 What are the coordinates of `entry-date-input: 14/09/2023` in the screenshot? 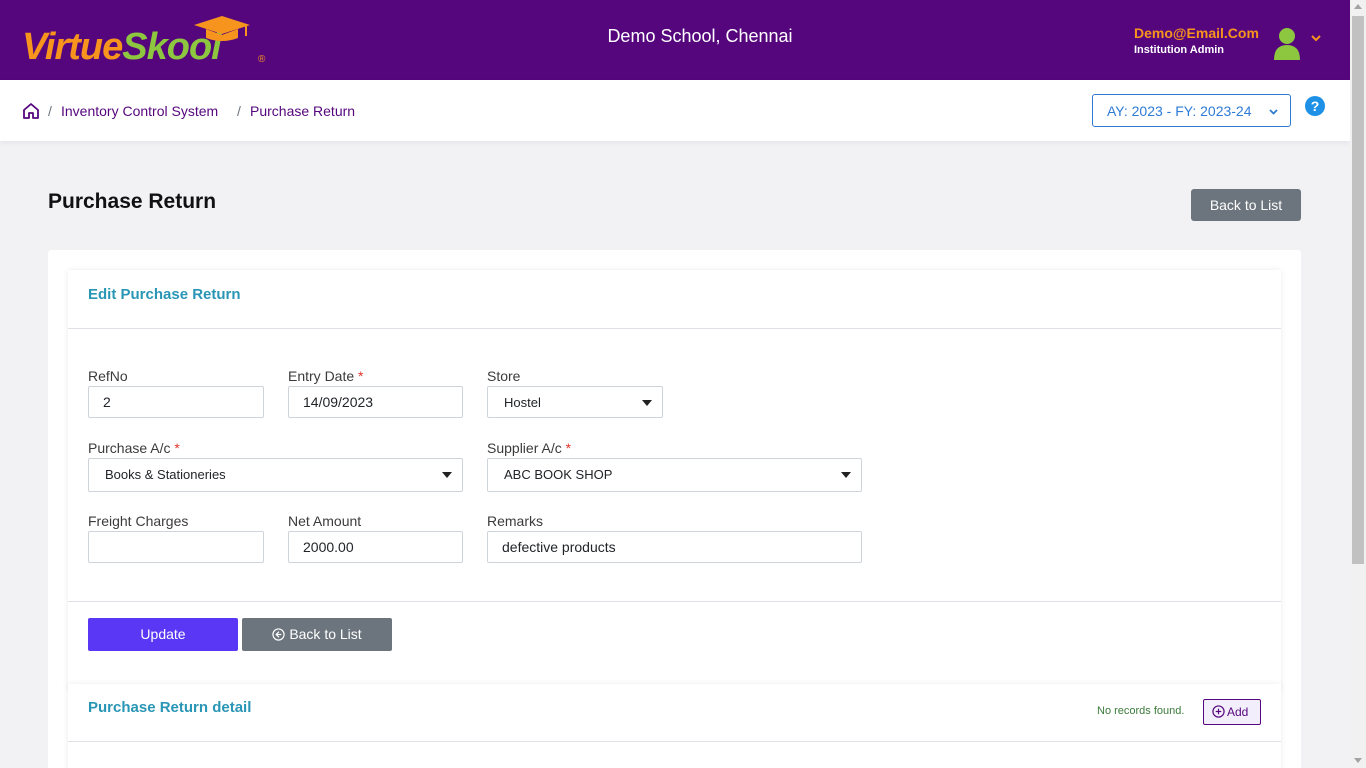 It's located at (375, 402).